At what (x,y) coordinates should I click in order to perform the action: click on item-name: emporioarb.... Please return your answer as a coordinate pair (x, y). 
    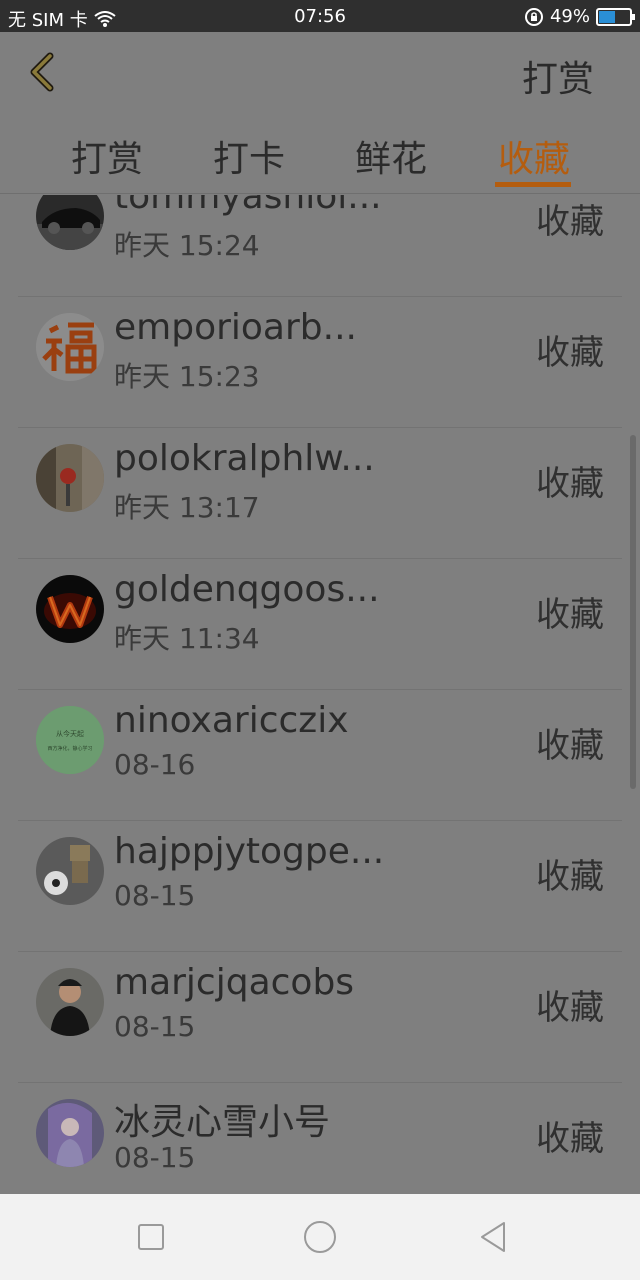
    Looking at the image, I should click on (235, 327).